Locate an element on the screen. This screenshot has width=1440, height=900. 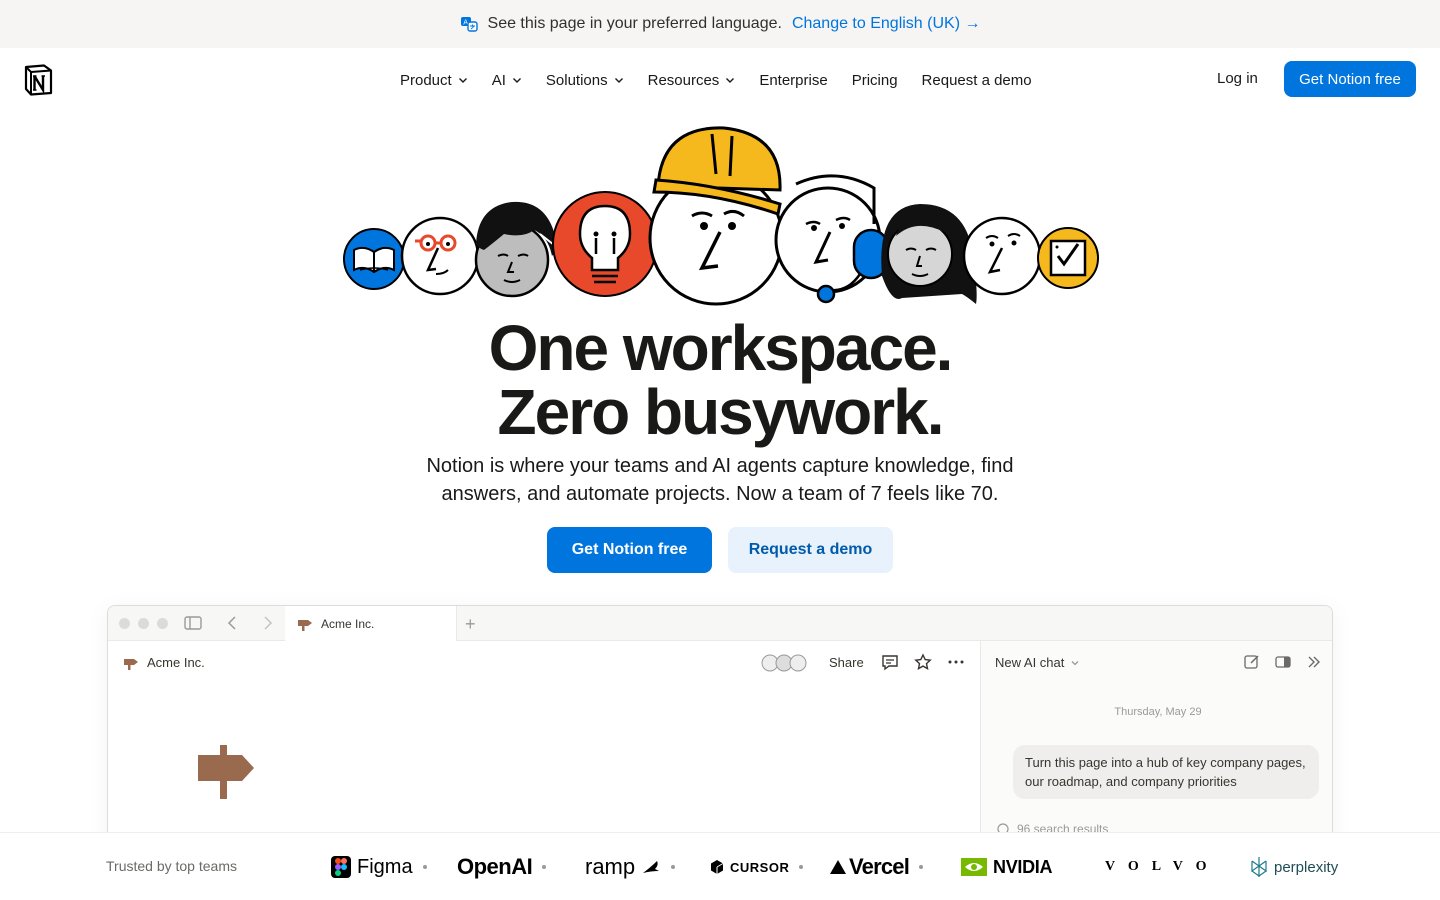
get-notion-free-button: Get Notion free is located at coordinates (629, 550).